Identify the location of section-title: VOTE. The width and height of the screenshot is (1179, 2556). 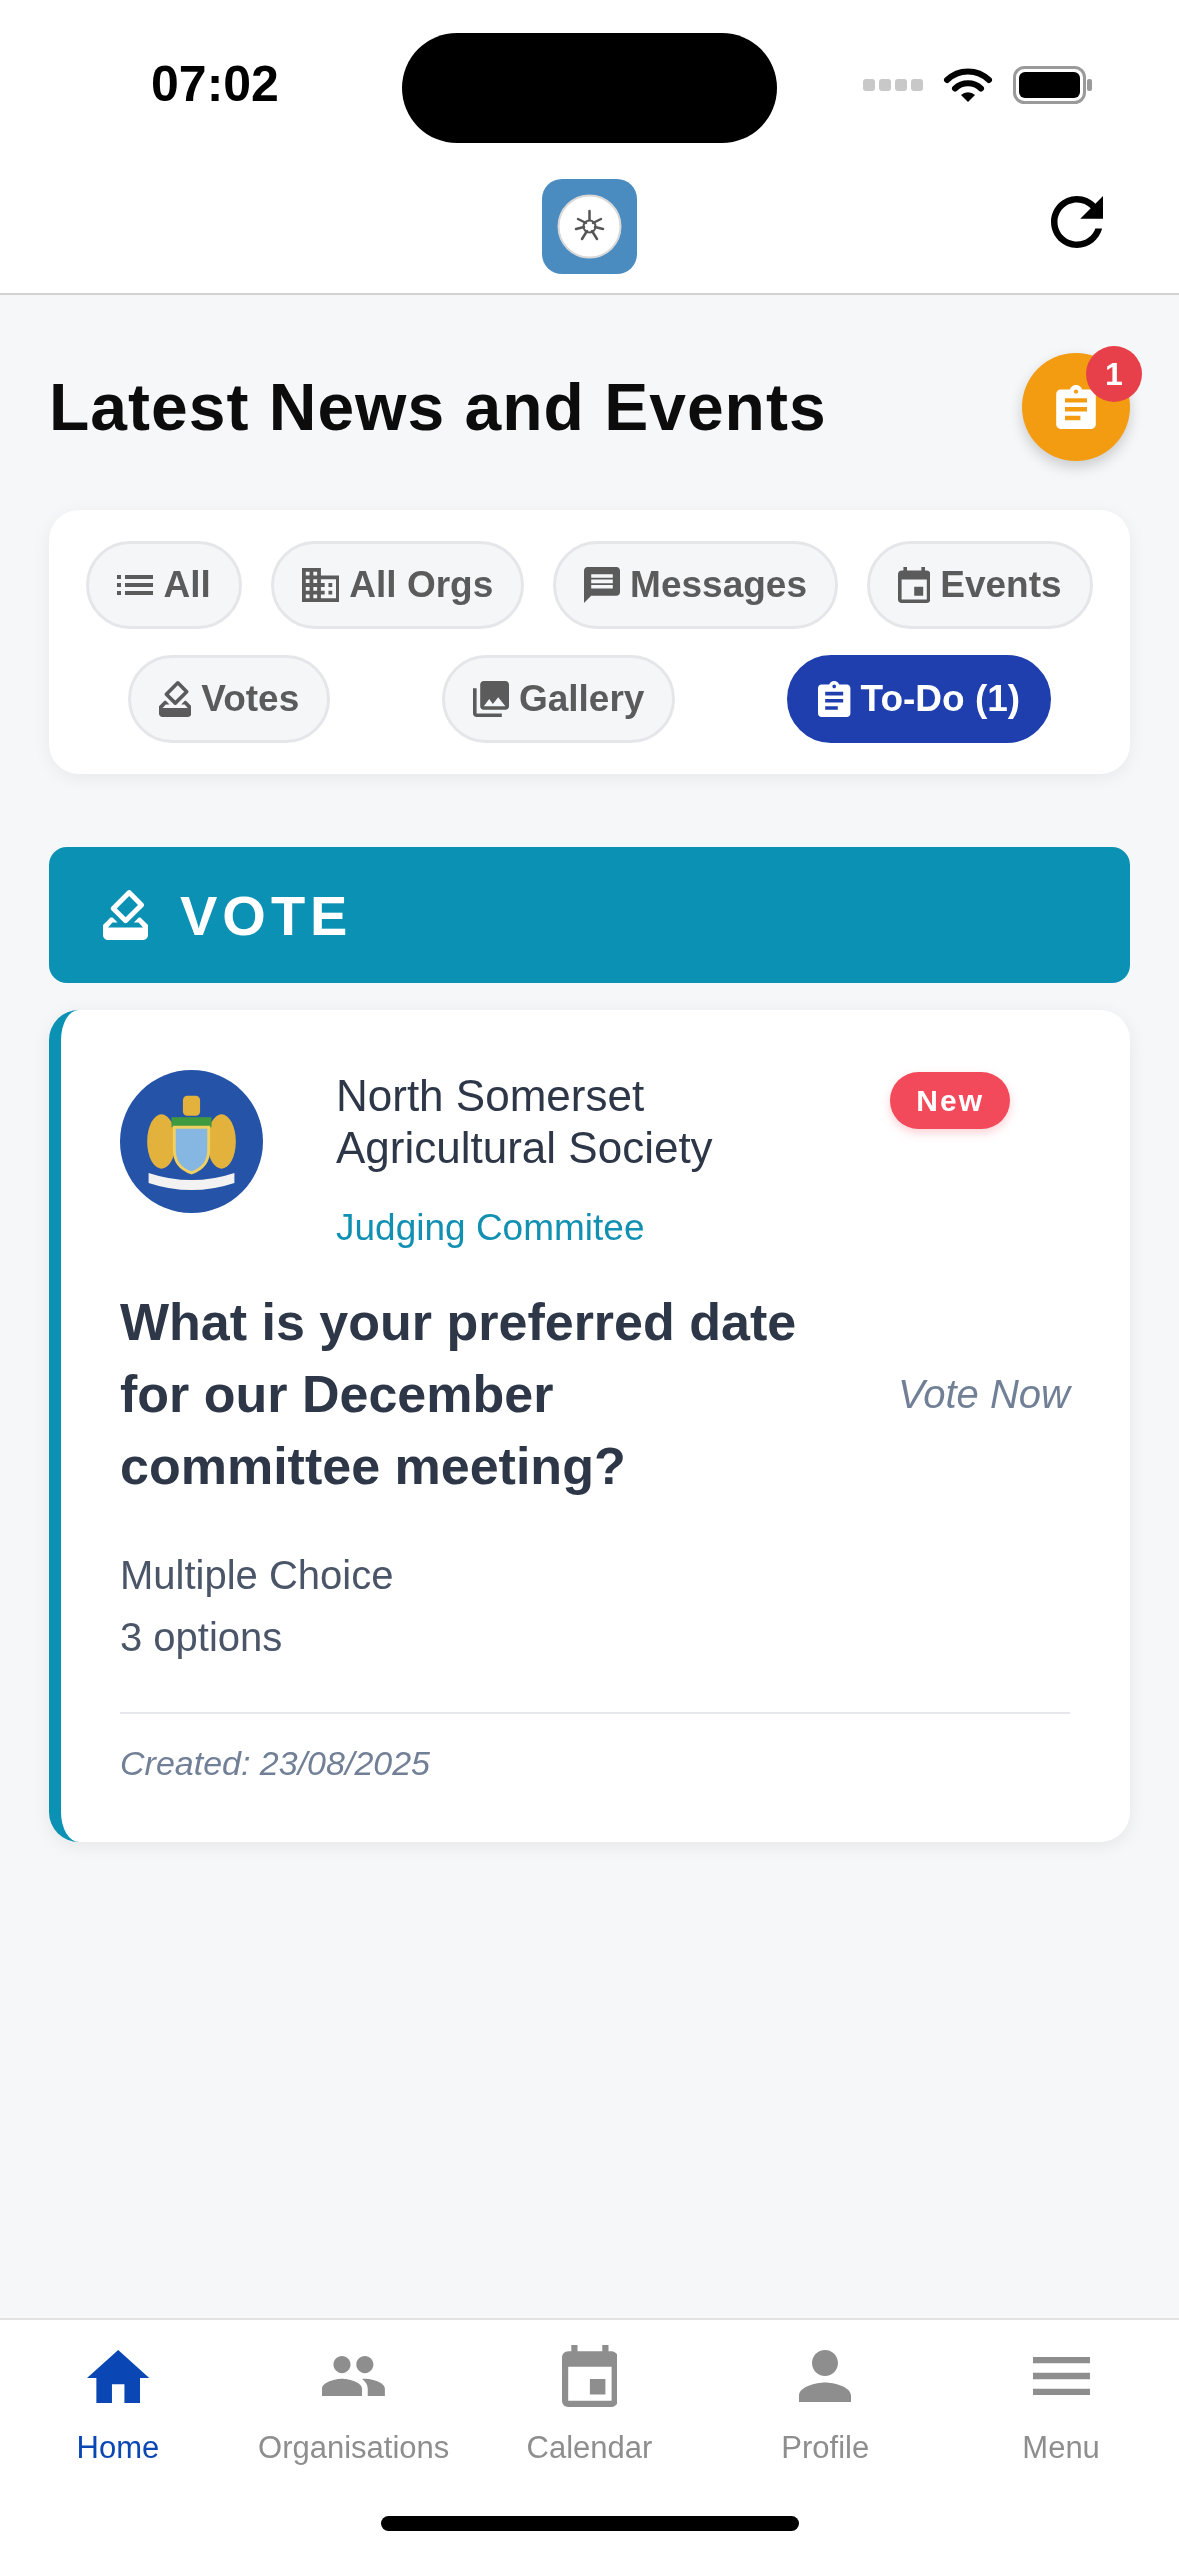
(266, 915).